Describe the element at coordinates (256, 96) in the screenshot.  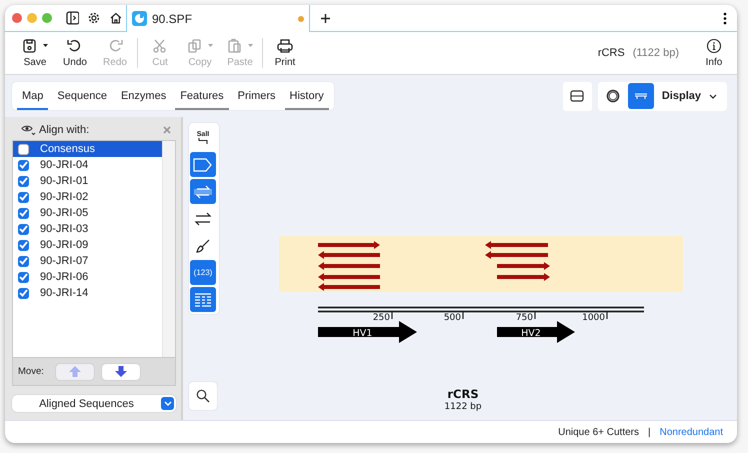
I see `tab: Primers` at that location.